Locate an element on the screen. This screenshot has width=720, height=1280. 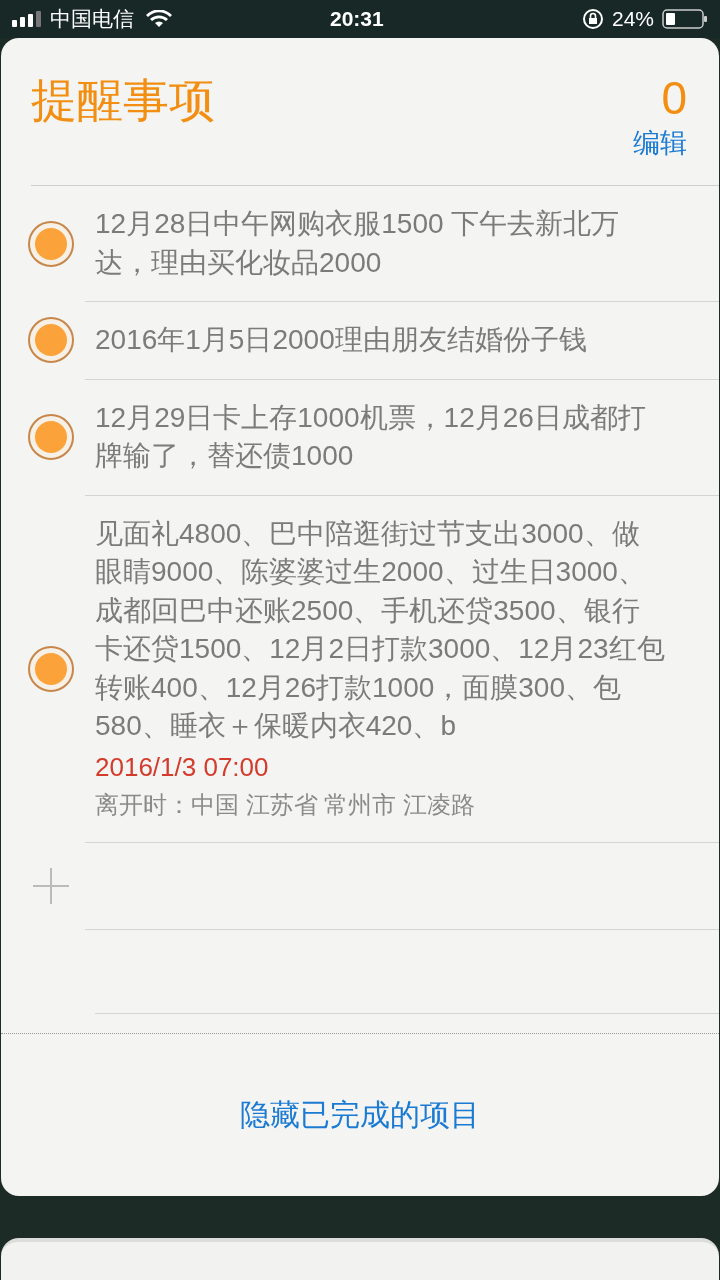
reminder-text: 12月28日中午网购衣服1500 下午去新北万达，理由买化妆品2000 is located at coordinates (358, 243).